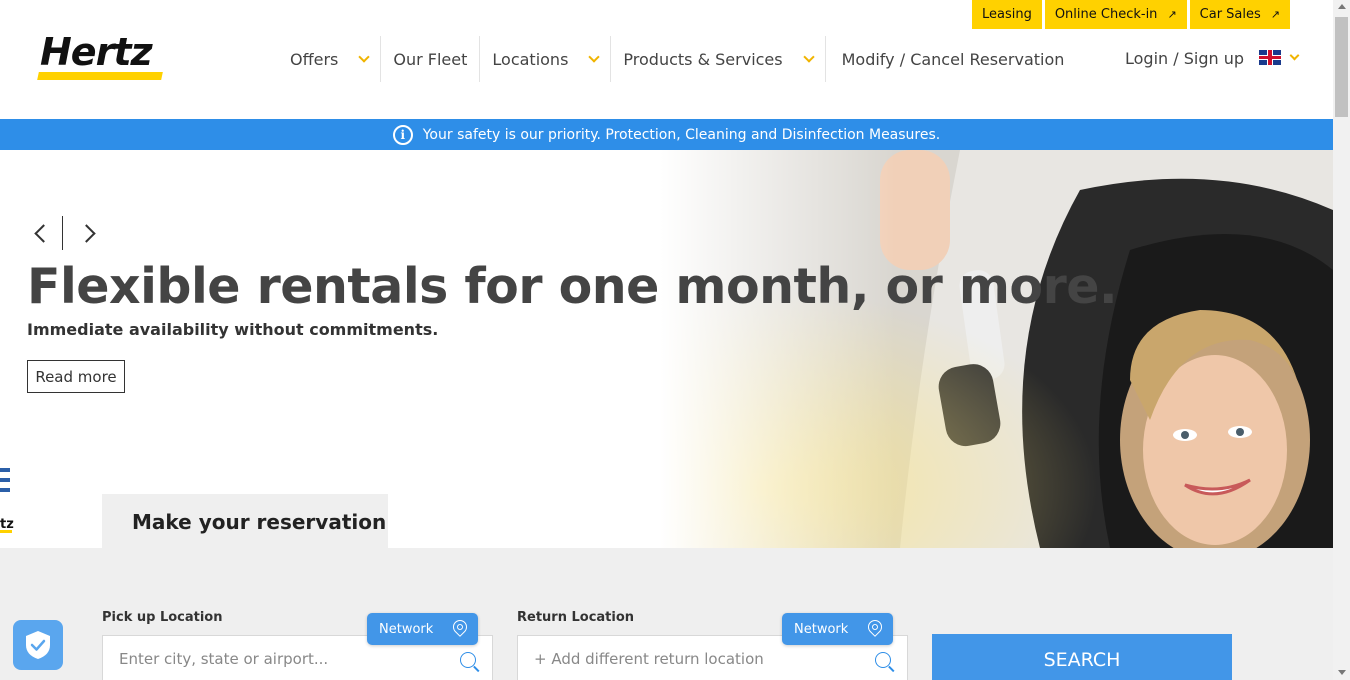 Image resolution: width=1350 pixels, height=680 pixels. What do you see at coordinates (314, 59) in the screenshot?
I see `nav-offers-label: Offers` at bounding box center [314, 59].